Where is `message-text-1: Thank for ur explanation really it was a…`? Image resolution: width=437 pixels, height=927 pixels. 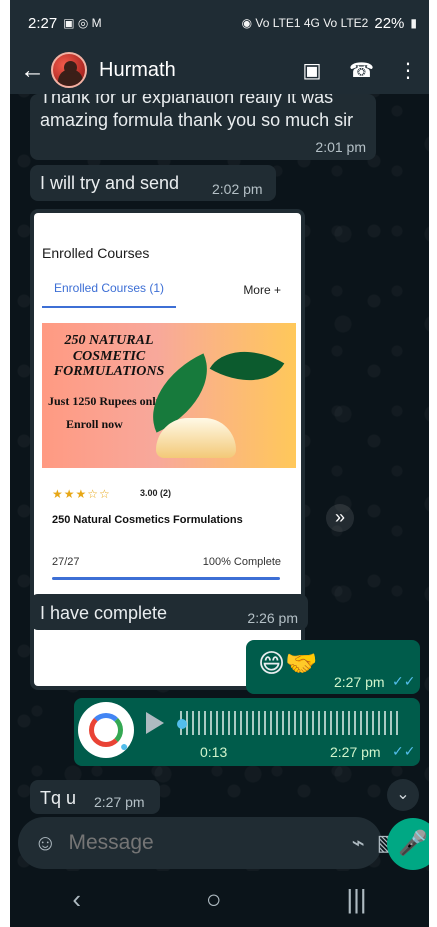 message-text-1: Thank for ur explanation really it was a… is located at coordinates (197, 108).